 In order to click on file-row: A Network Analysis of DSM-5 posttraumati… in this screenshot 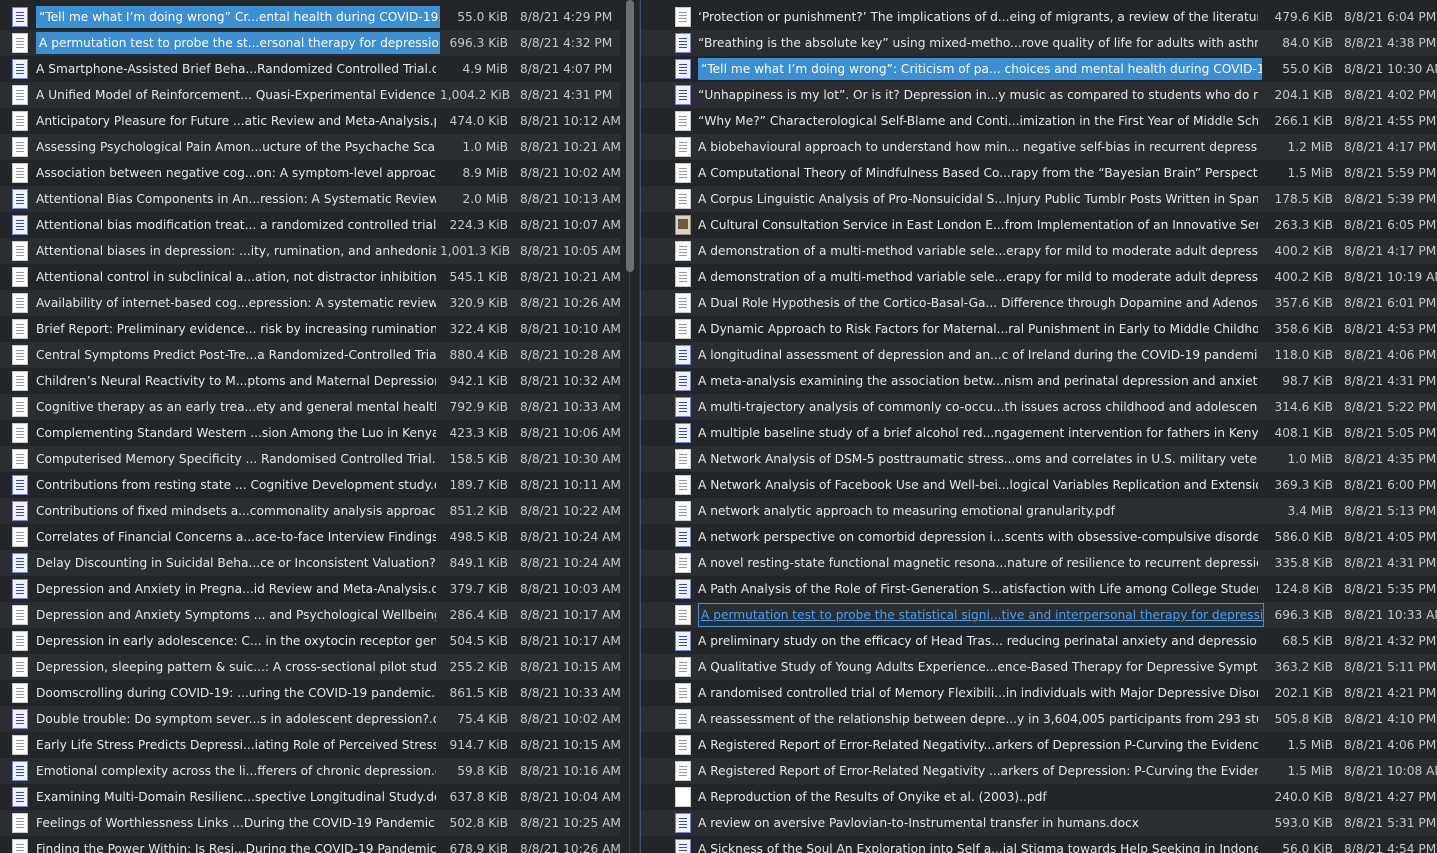, I will do `click(1039, 459)`.